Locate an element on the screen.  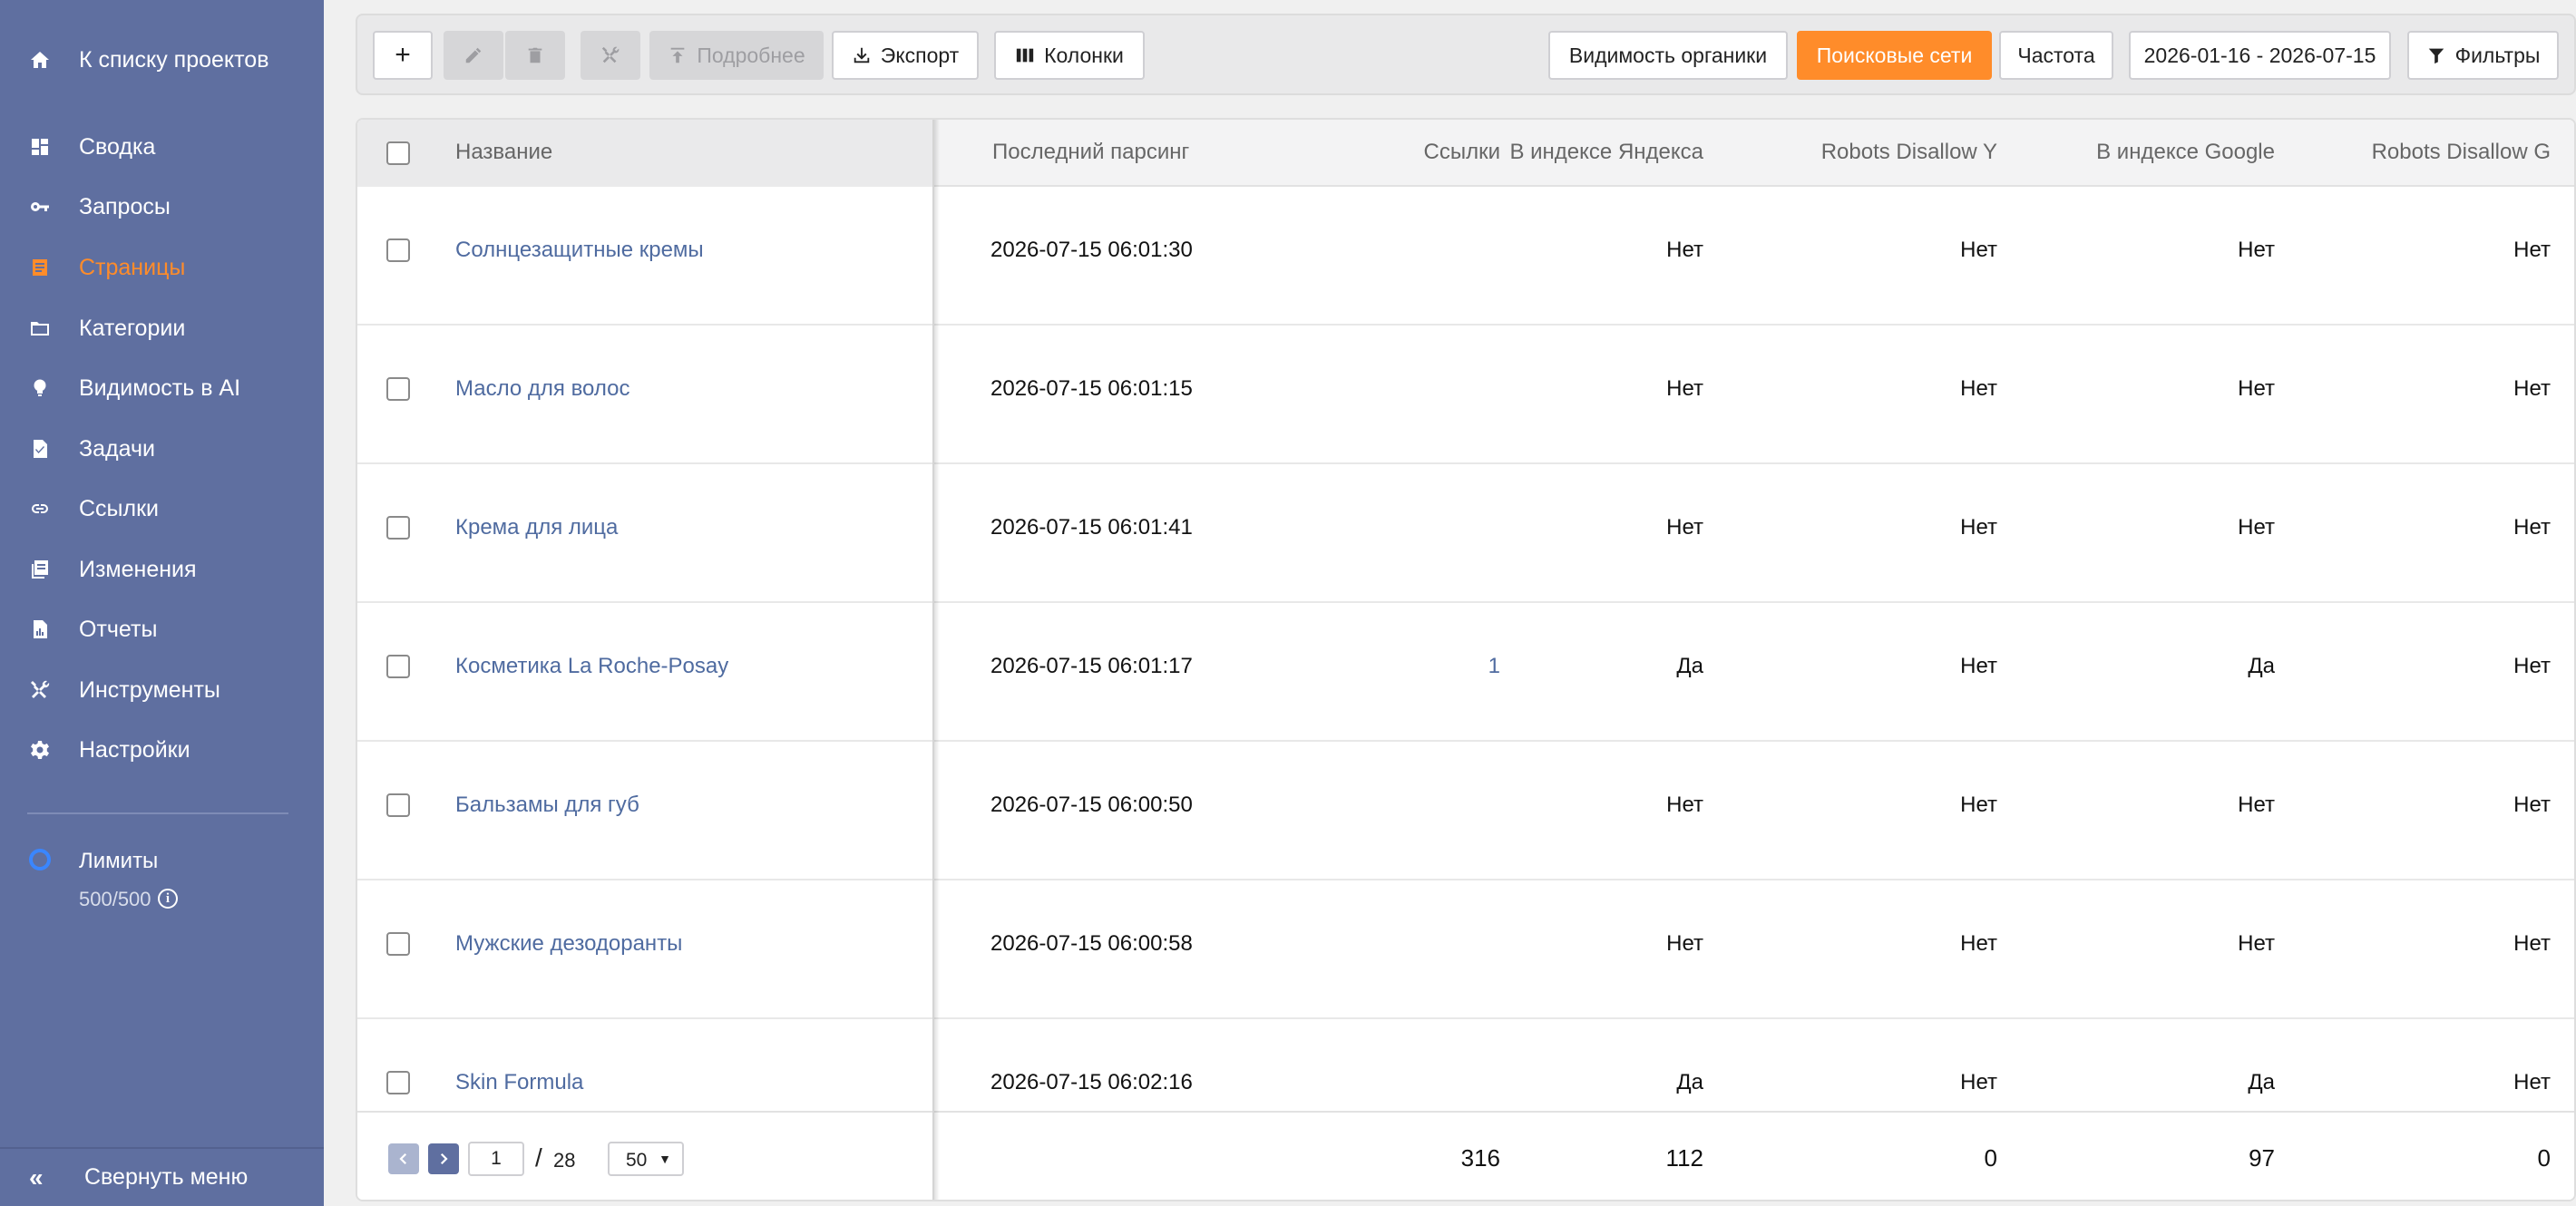
page-size-select: 50 ▼ is located at coordinates (646, 1159).